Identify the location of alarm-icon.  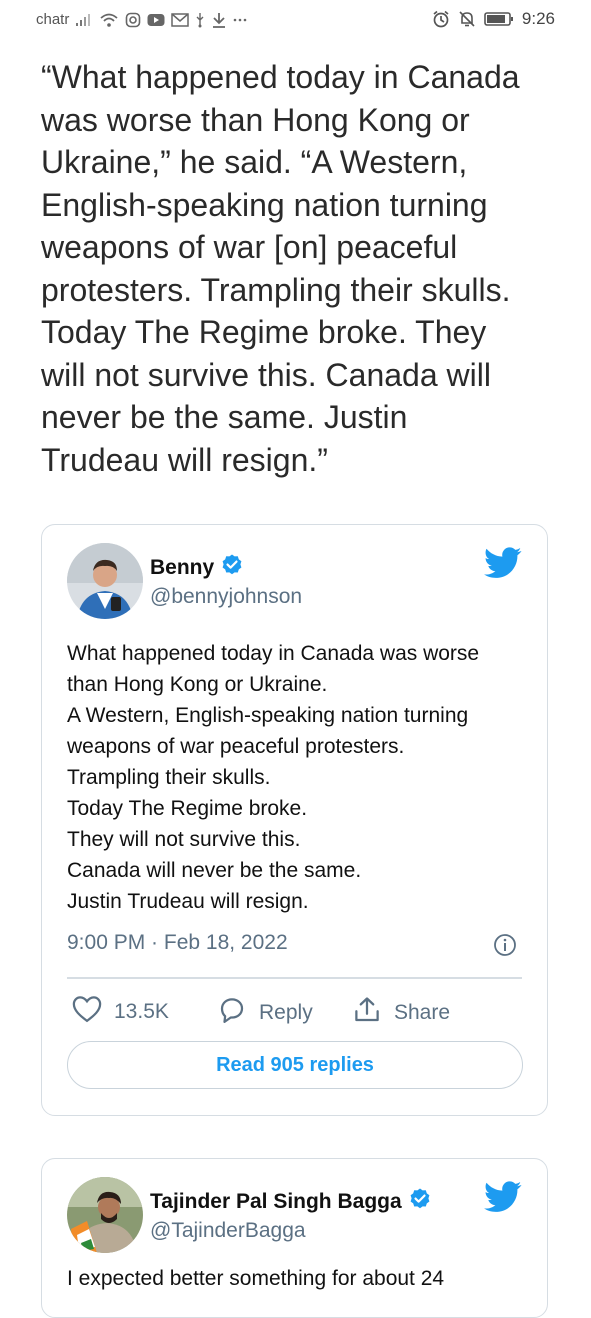
(441, 19).